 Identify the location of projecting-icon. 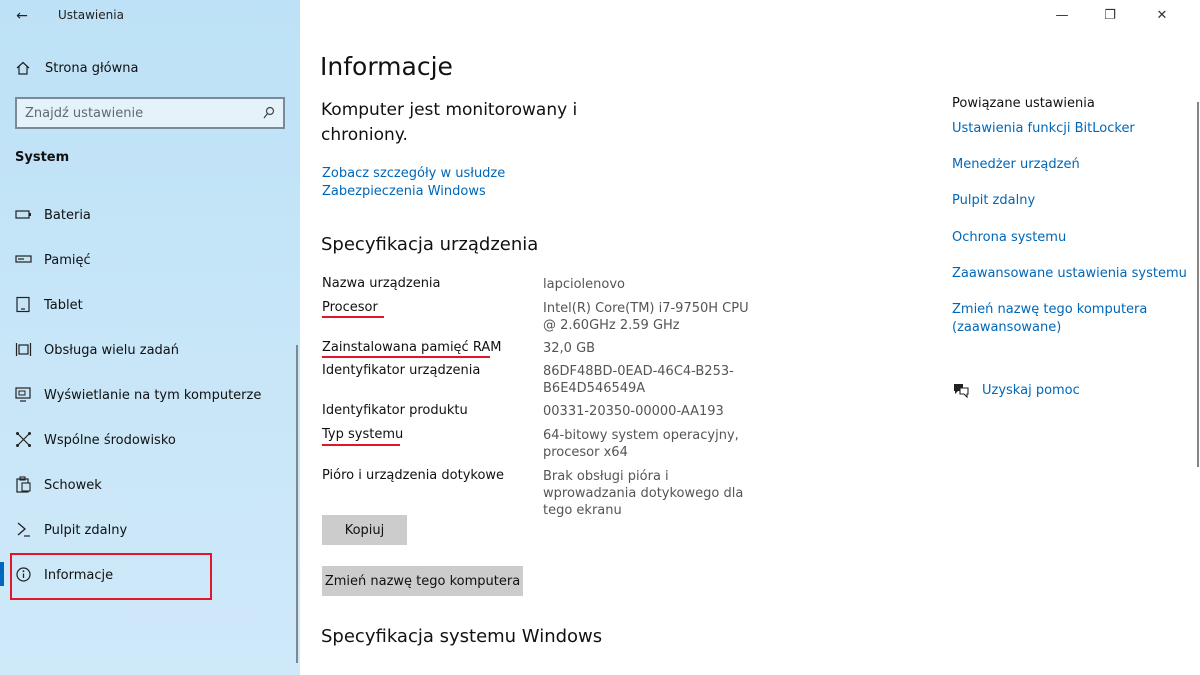
(23, 394).